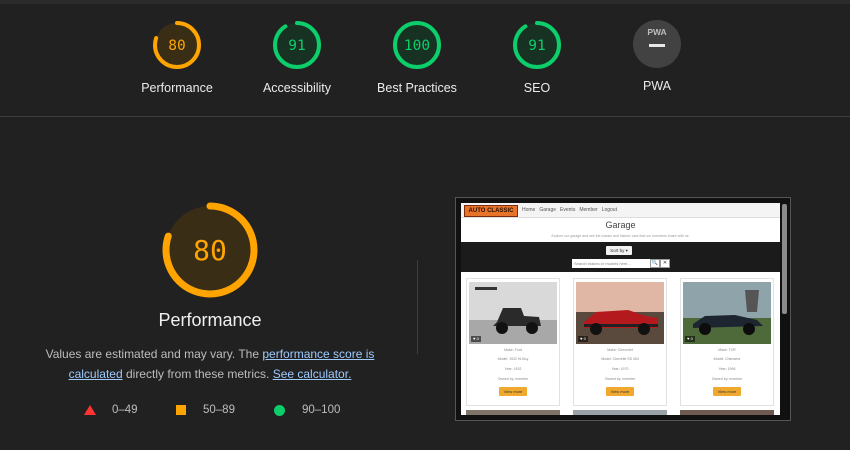  Describe the element at coordinates (154, 354) in the screenshot. I see `desc-text-1: Values are estimated and may vary. The` at that location.